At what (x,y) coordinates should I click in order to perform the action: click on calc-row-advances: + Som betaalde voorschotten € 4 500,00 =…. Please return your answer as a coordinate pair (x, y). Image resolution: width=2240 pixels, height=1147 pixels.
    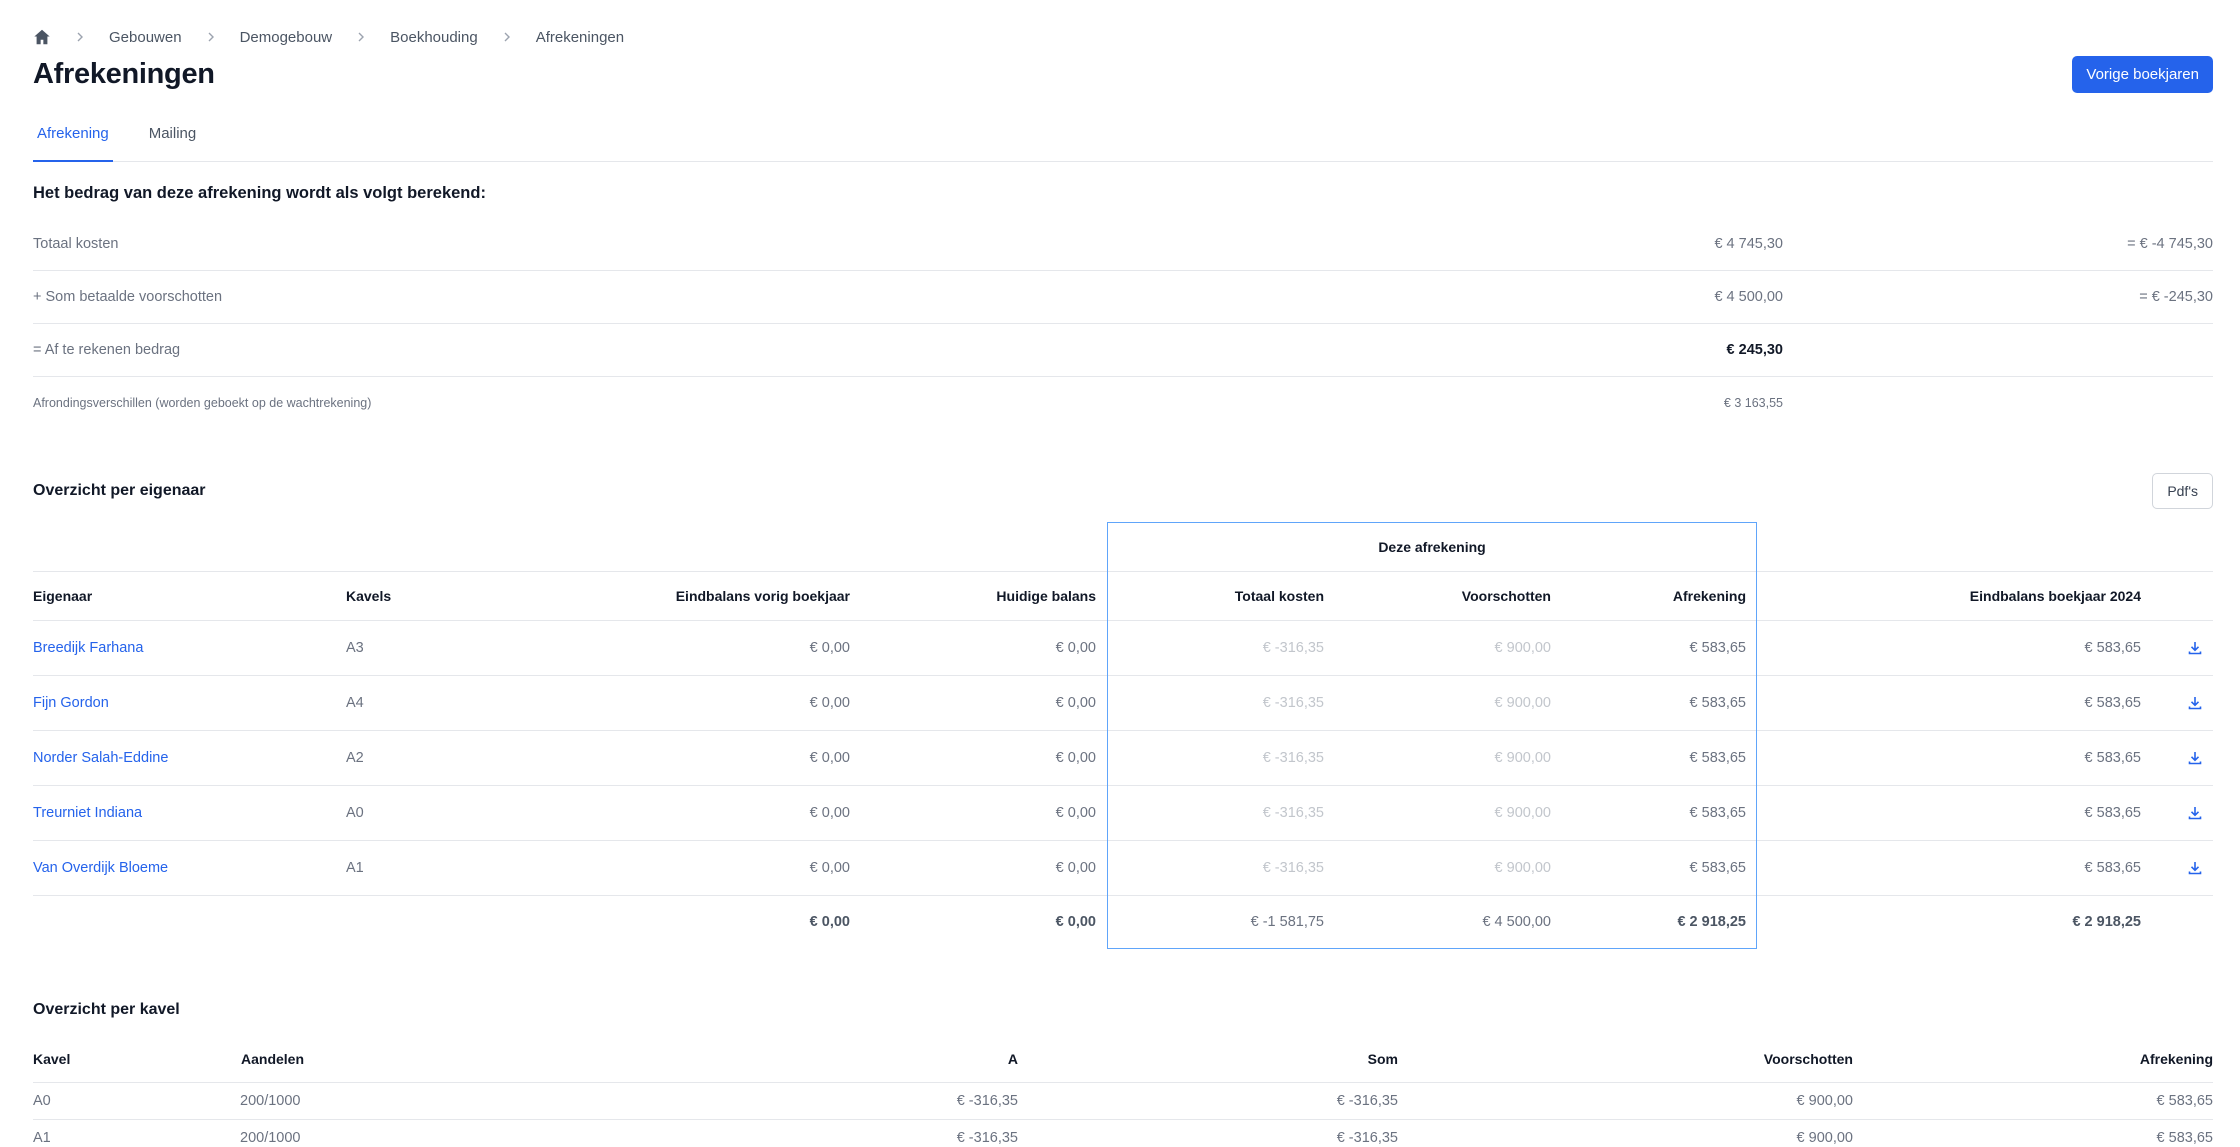
    Looking at the image, I should click on (1123, 297).